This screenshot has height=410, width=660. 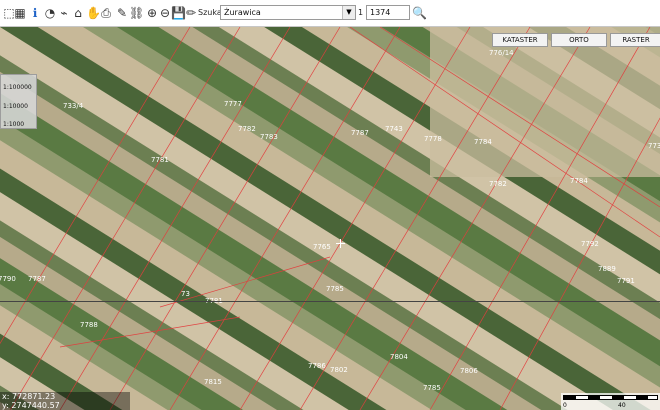 I want to click on parcel-label: 7778, so click(x=433, y=139).